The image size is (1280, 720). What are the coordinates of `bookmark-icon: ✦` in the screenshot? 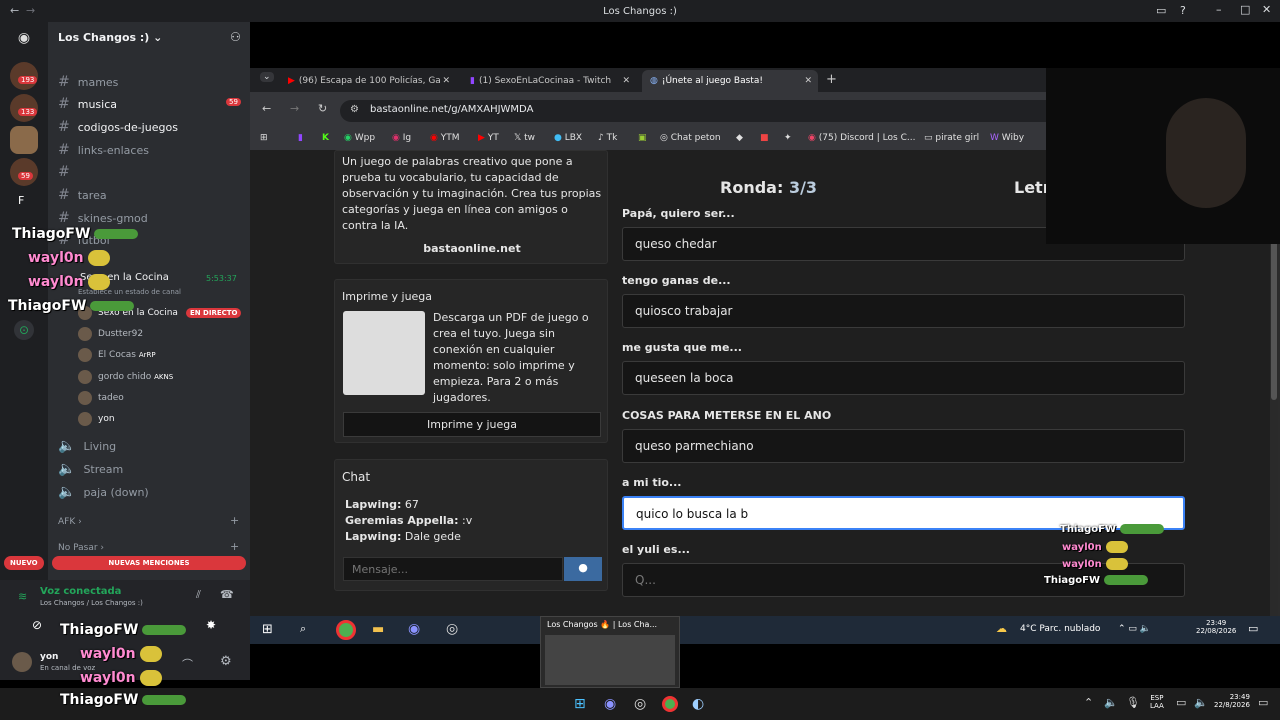 It's located at (788, 138).